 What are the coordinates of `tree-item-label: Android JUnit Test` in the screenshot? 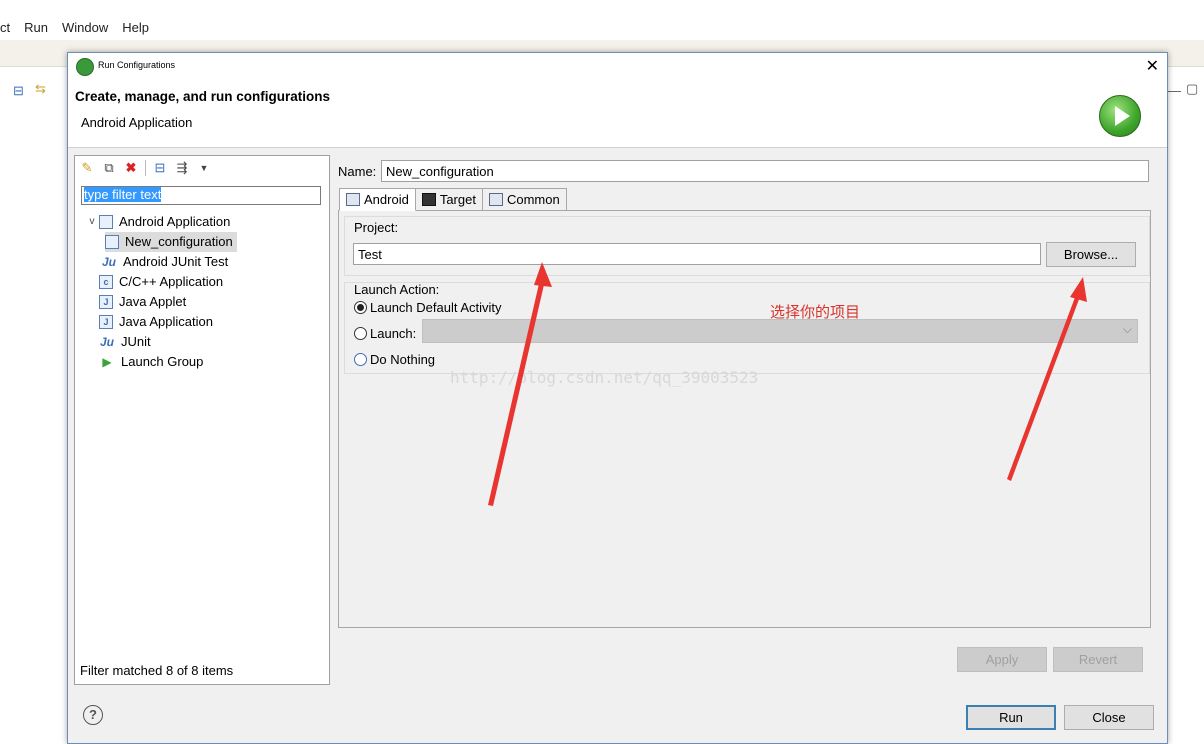 It's located at (176, 261).